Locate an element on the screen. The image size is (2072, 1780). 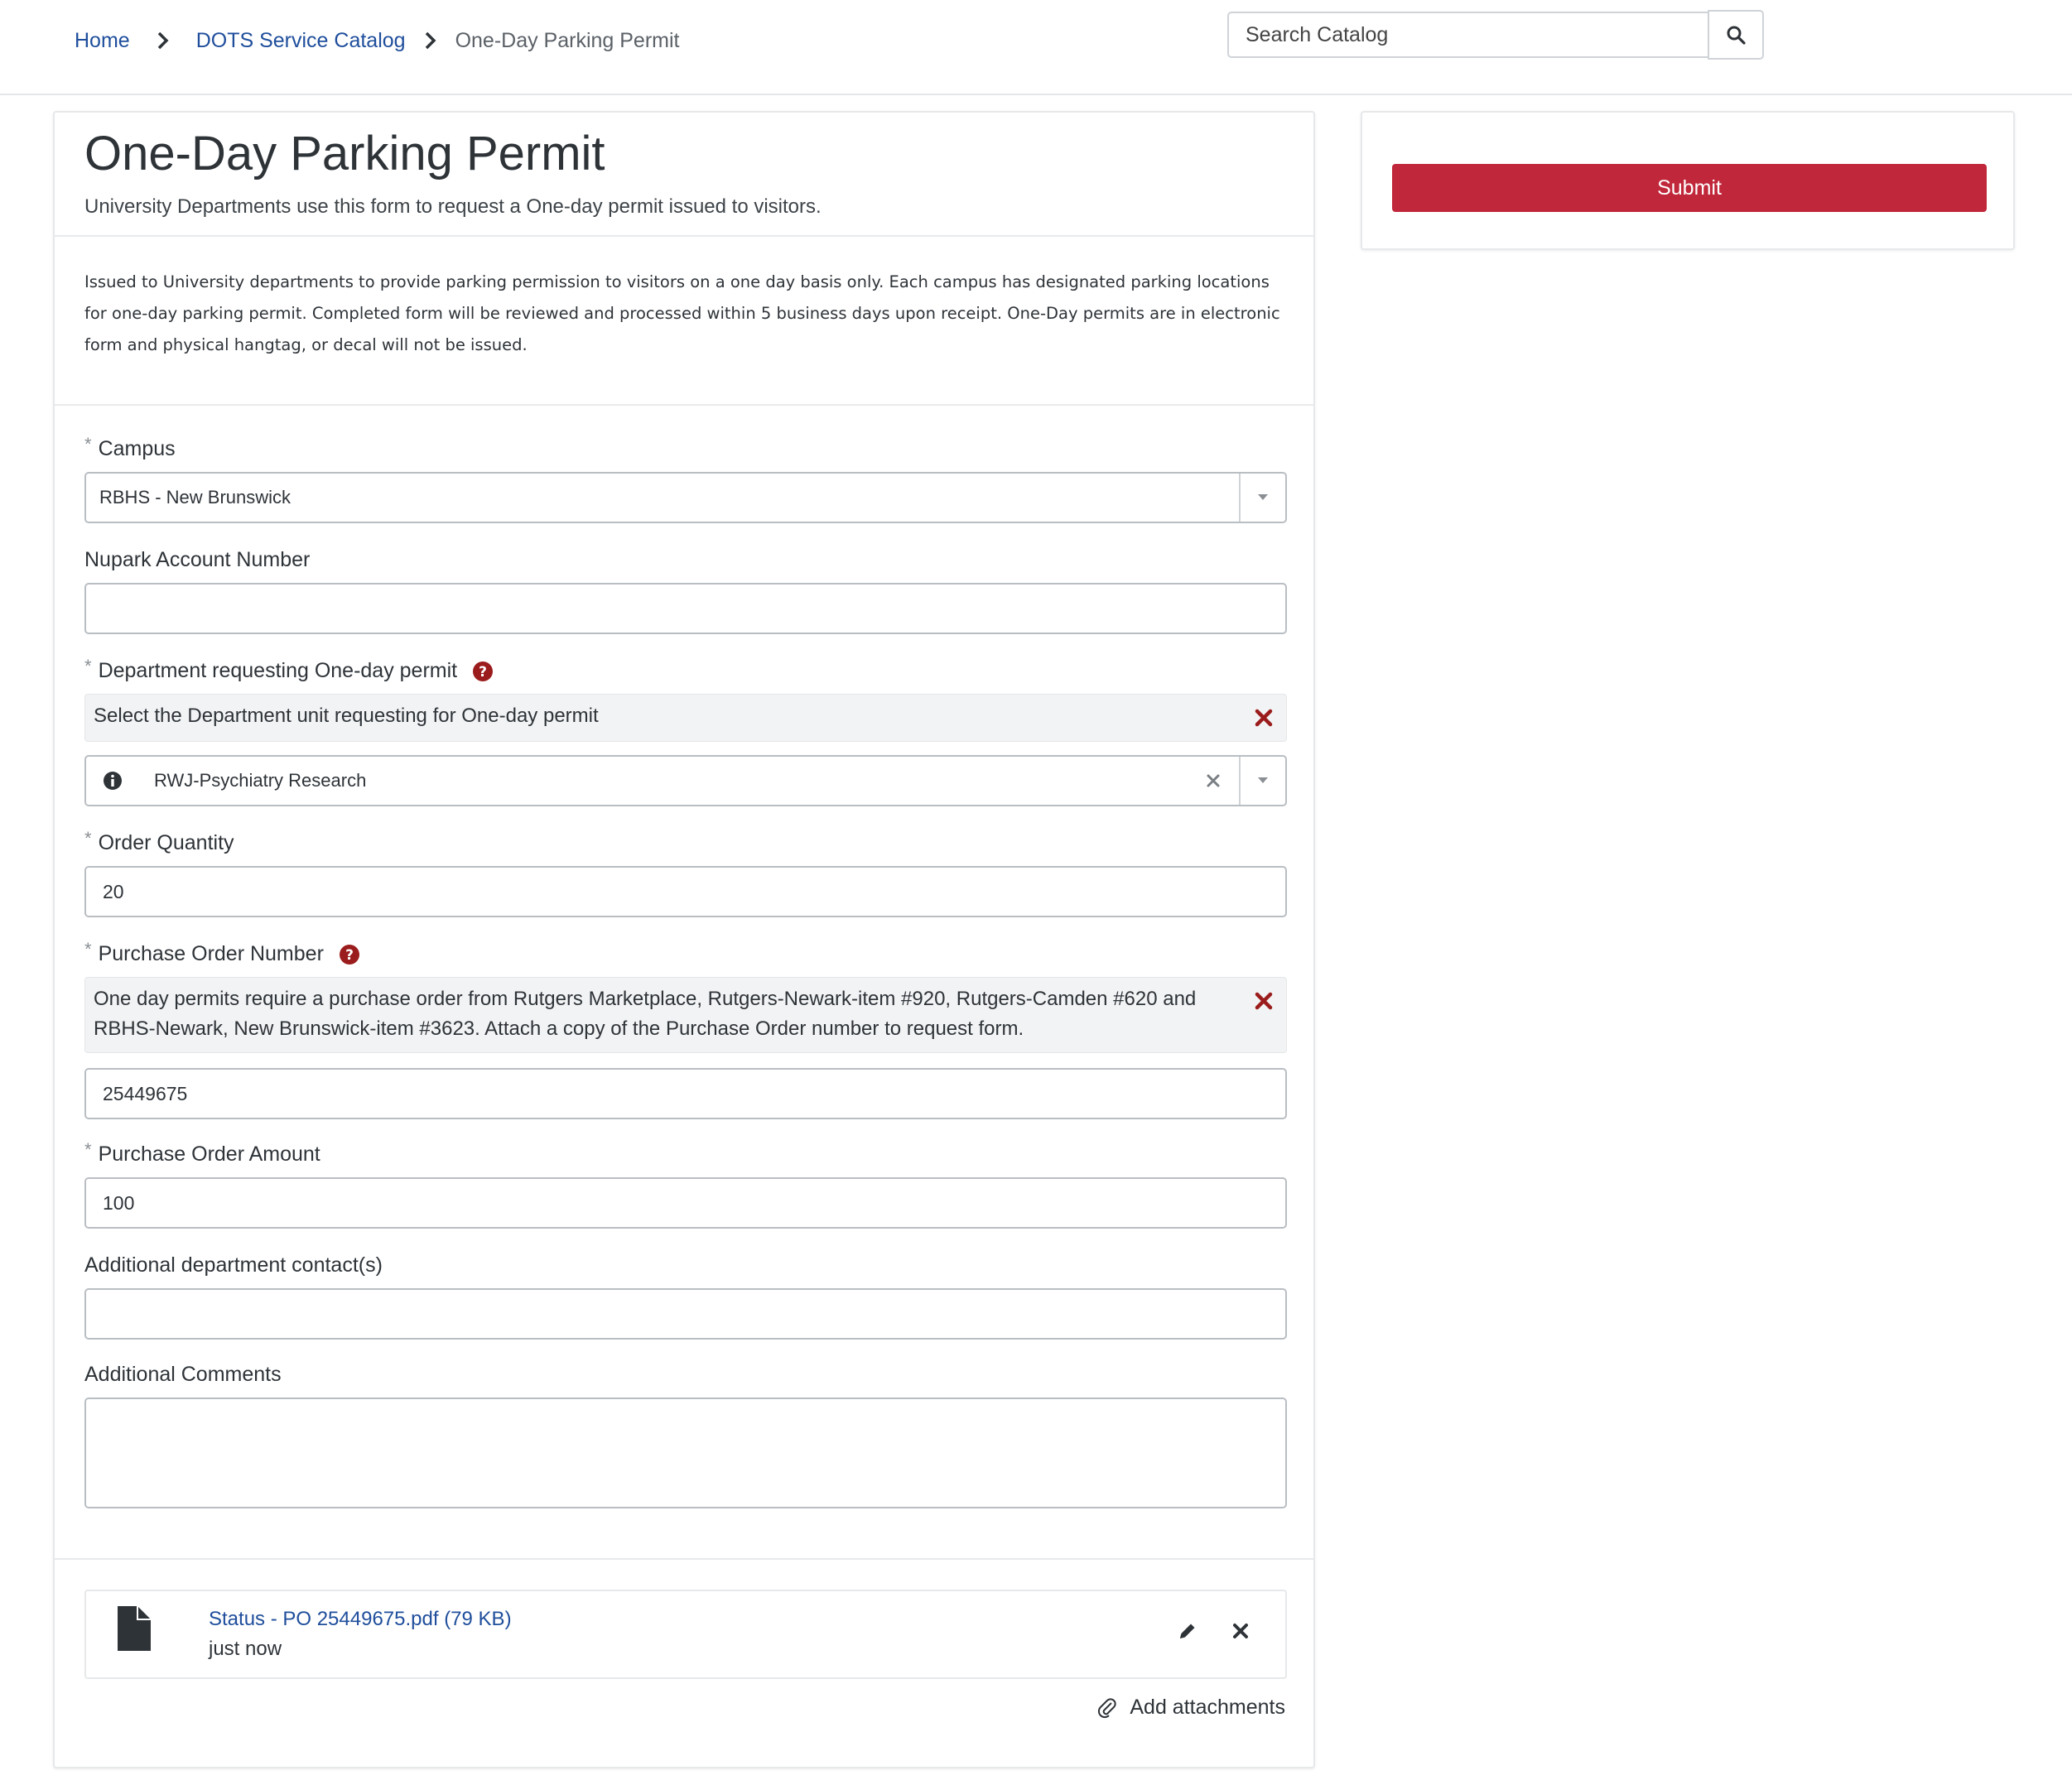
clear-selection-icon is located at coordinates (1214, 780).